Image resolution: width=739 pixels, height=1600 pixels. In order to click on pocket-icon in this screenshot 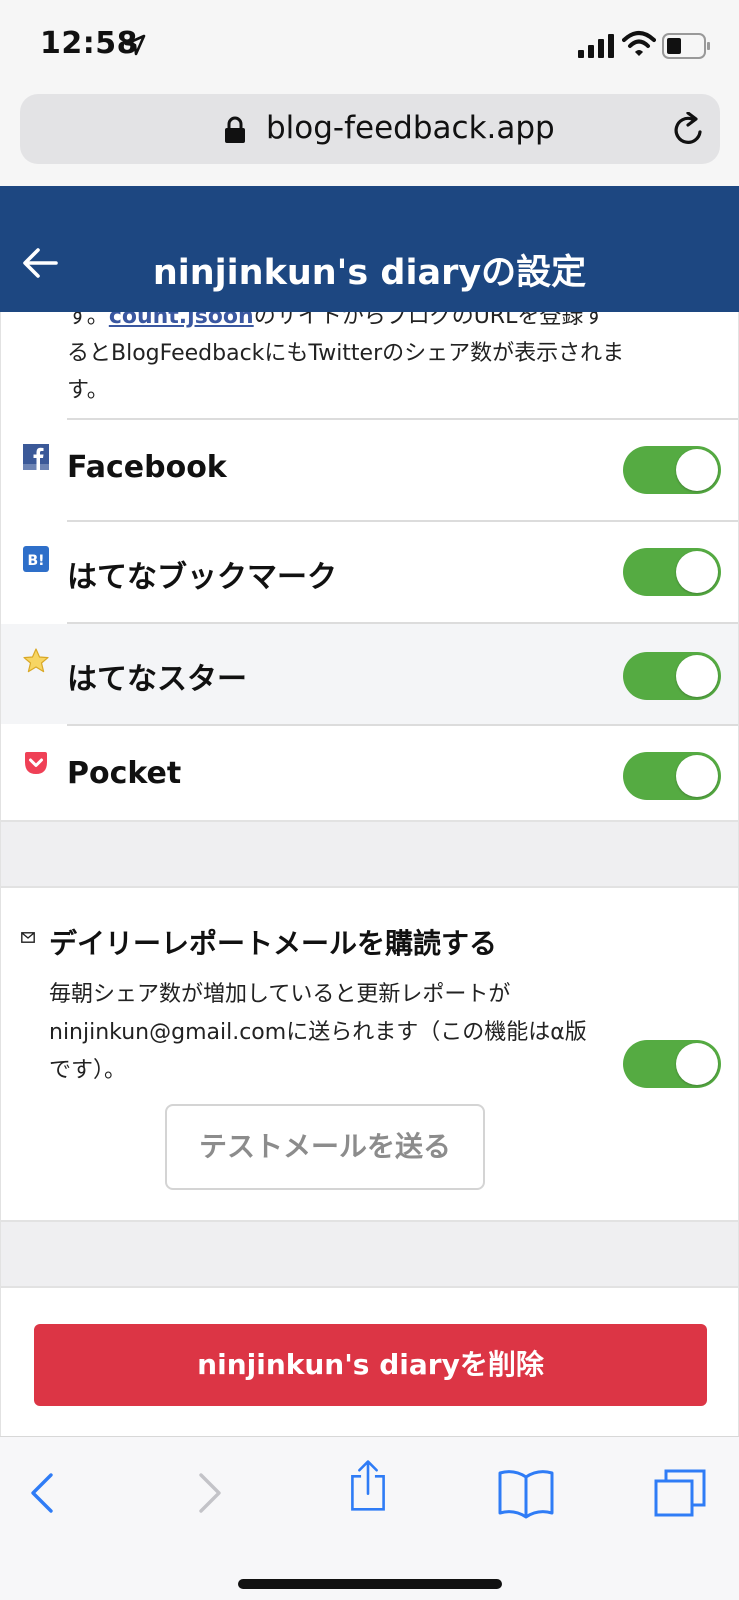, I will do `click(36, 763)`.